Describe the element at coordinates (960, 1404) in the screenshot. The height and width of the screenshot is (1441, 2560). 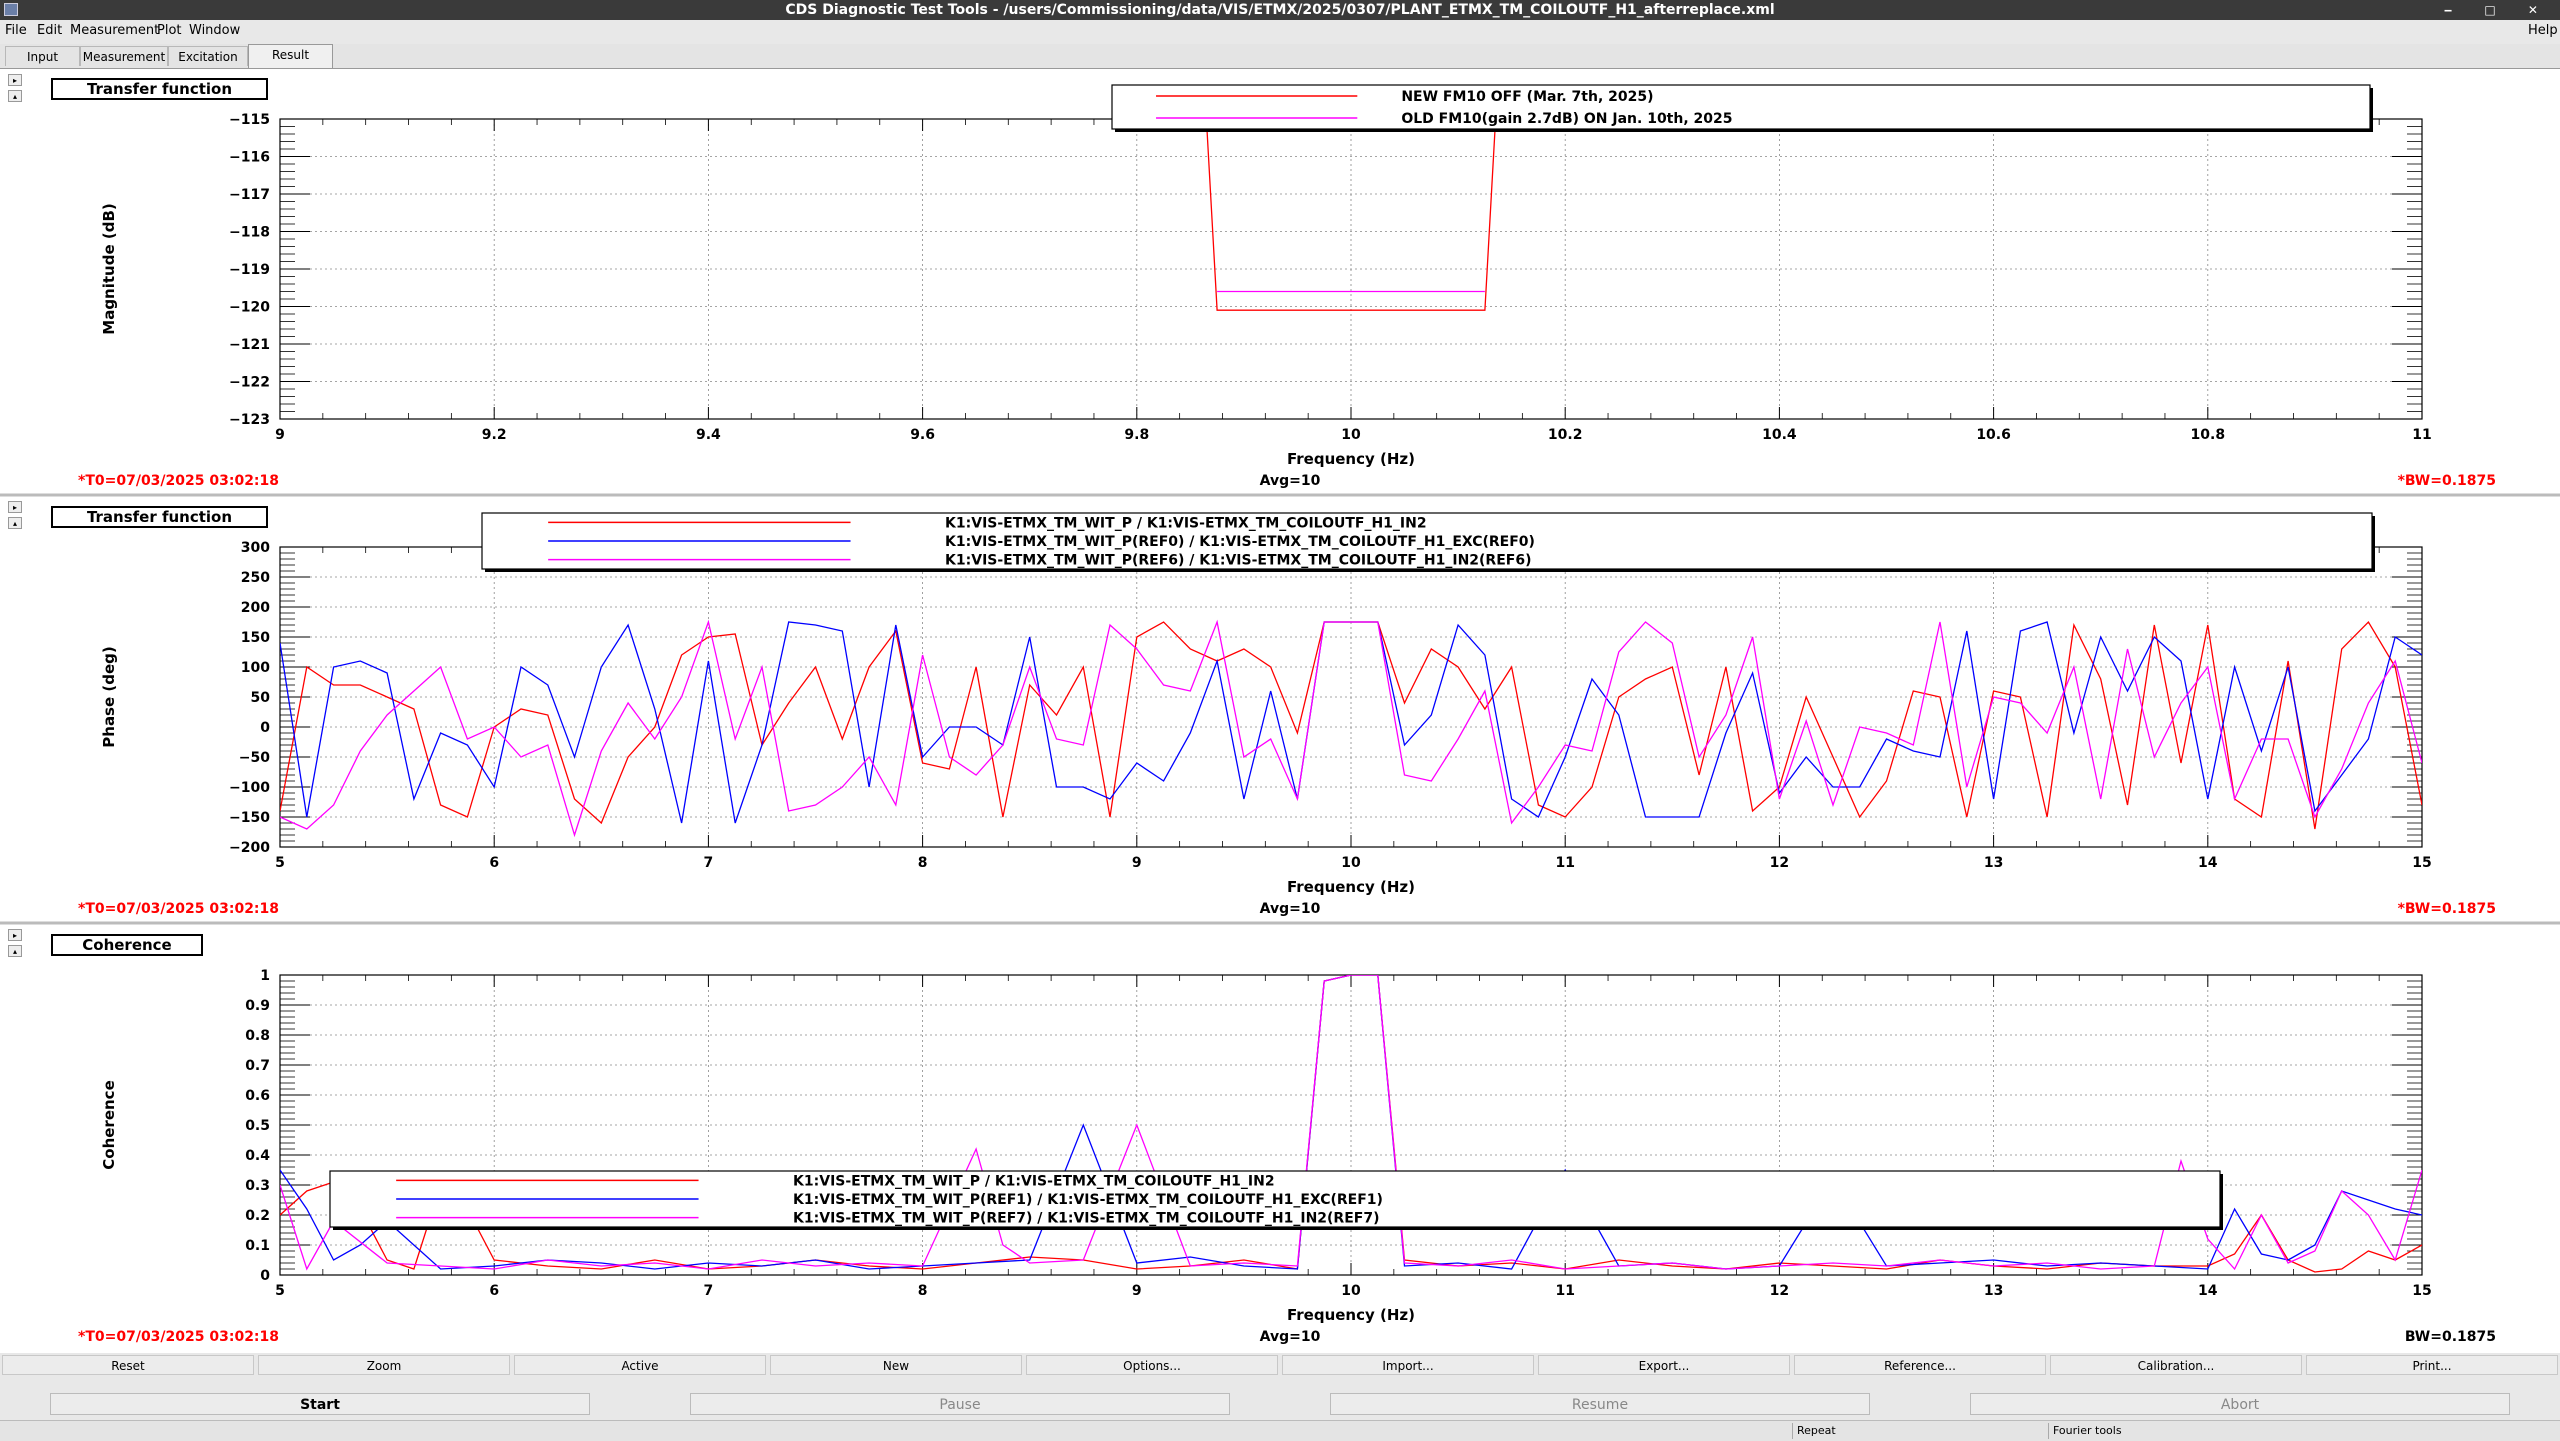
I see `pause-button: Pause` at that location.